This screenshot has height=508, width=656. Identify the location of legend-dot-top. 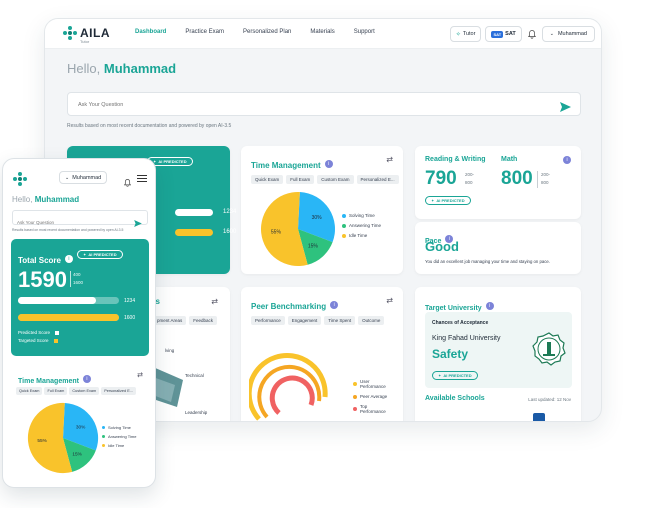
(355, 409).